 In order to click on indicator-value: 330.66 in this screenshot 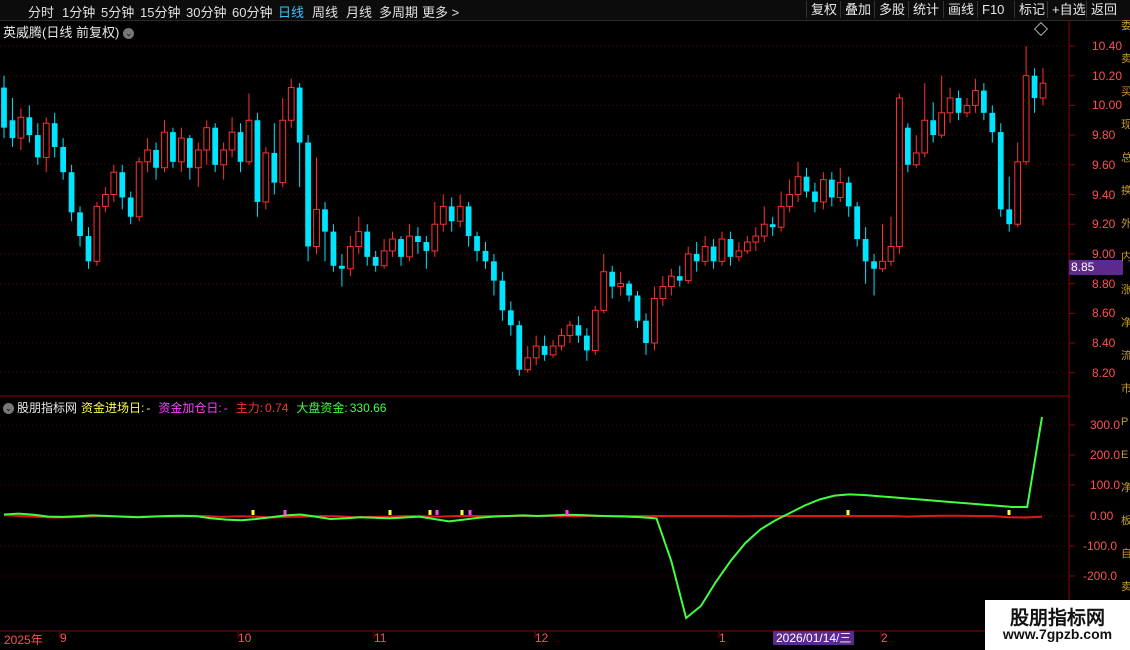, I will do `click(368, 408)`.